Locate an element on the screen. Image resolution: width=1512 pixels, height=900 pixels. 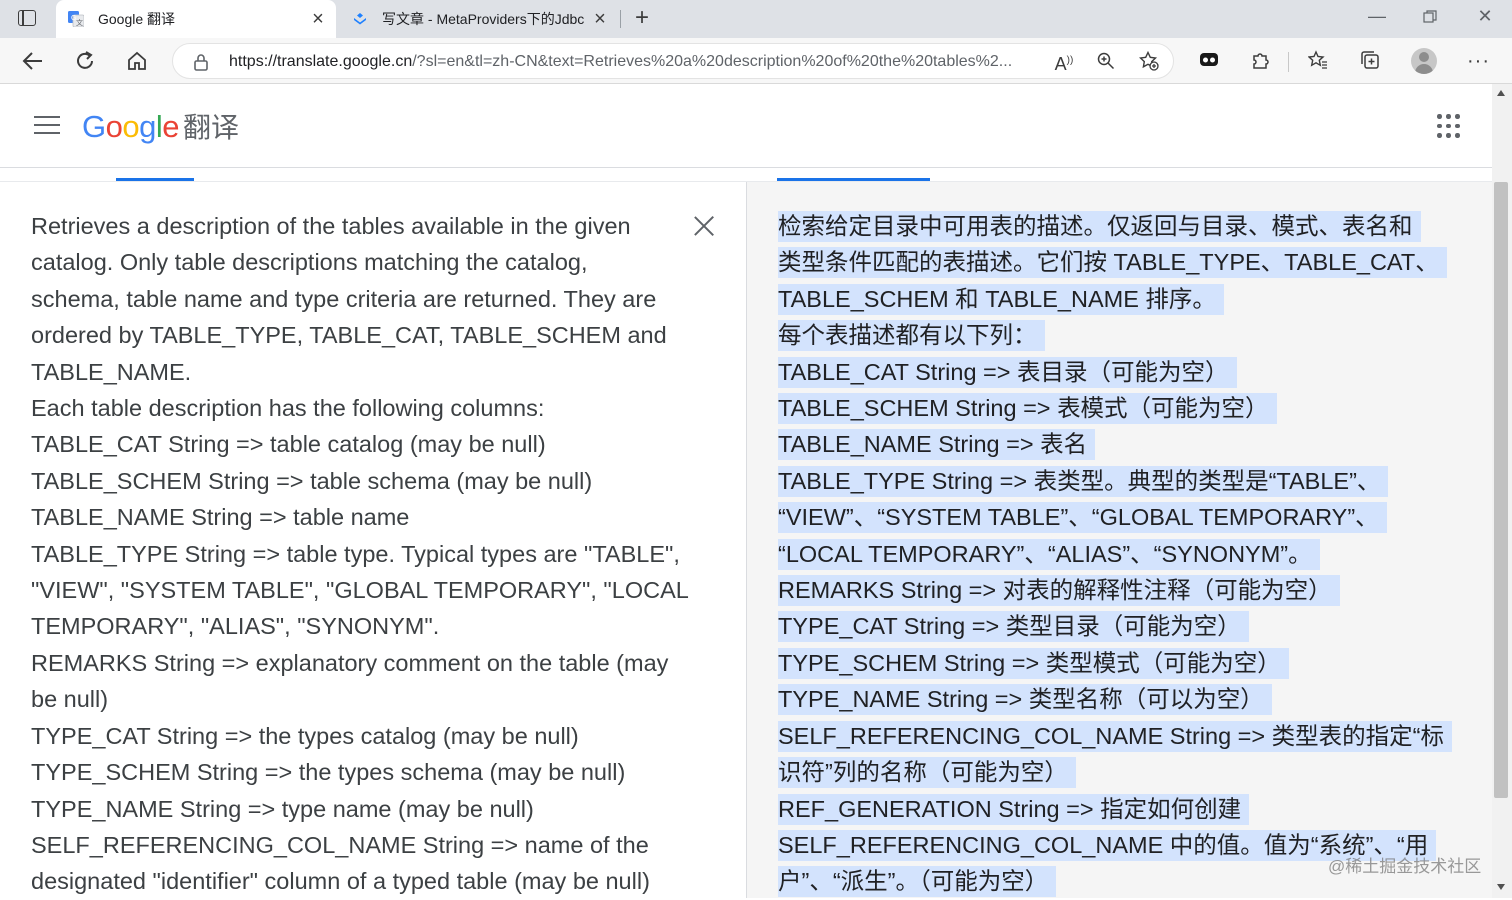
hamburger-menu-icon is located at coordinates (47, 126).